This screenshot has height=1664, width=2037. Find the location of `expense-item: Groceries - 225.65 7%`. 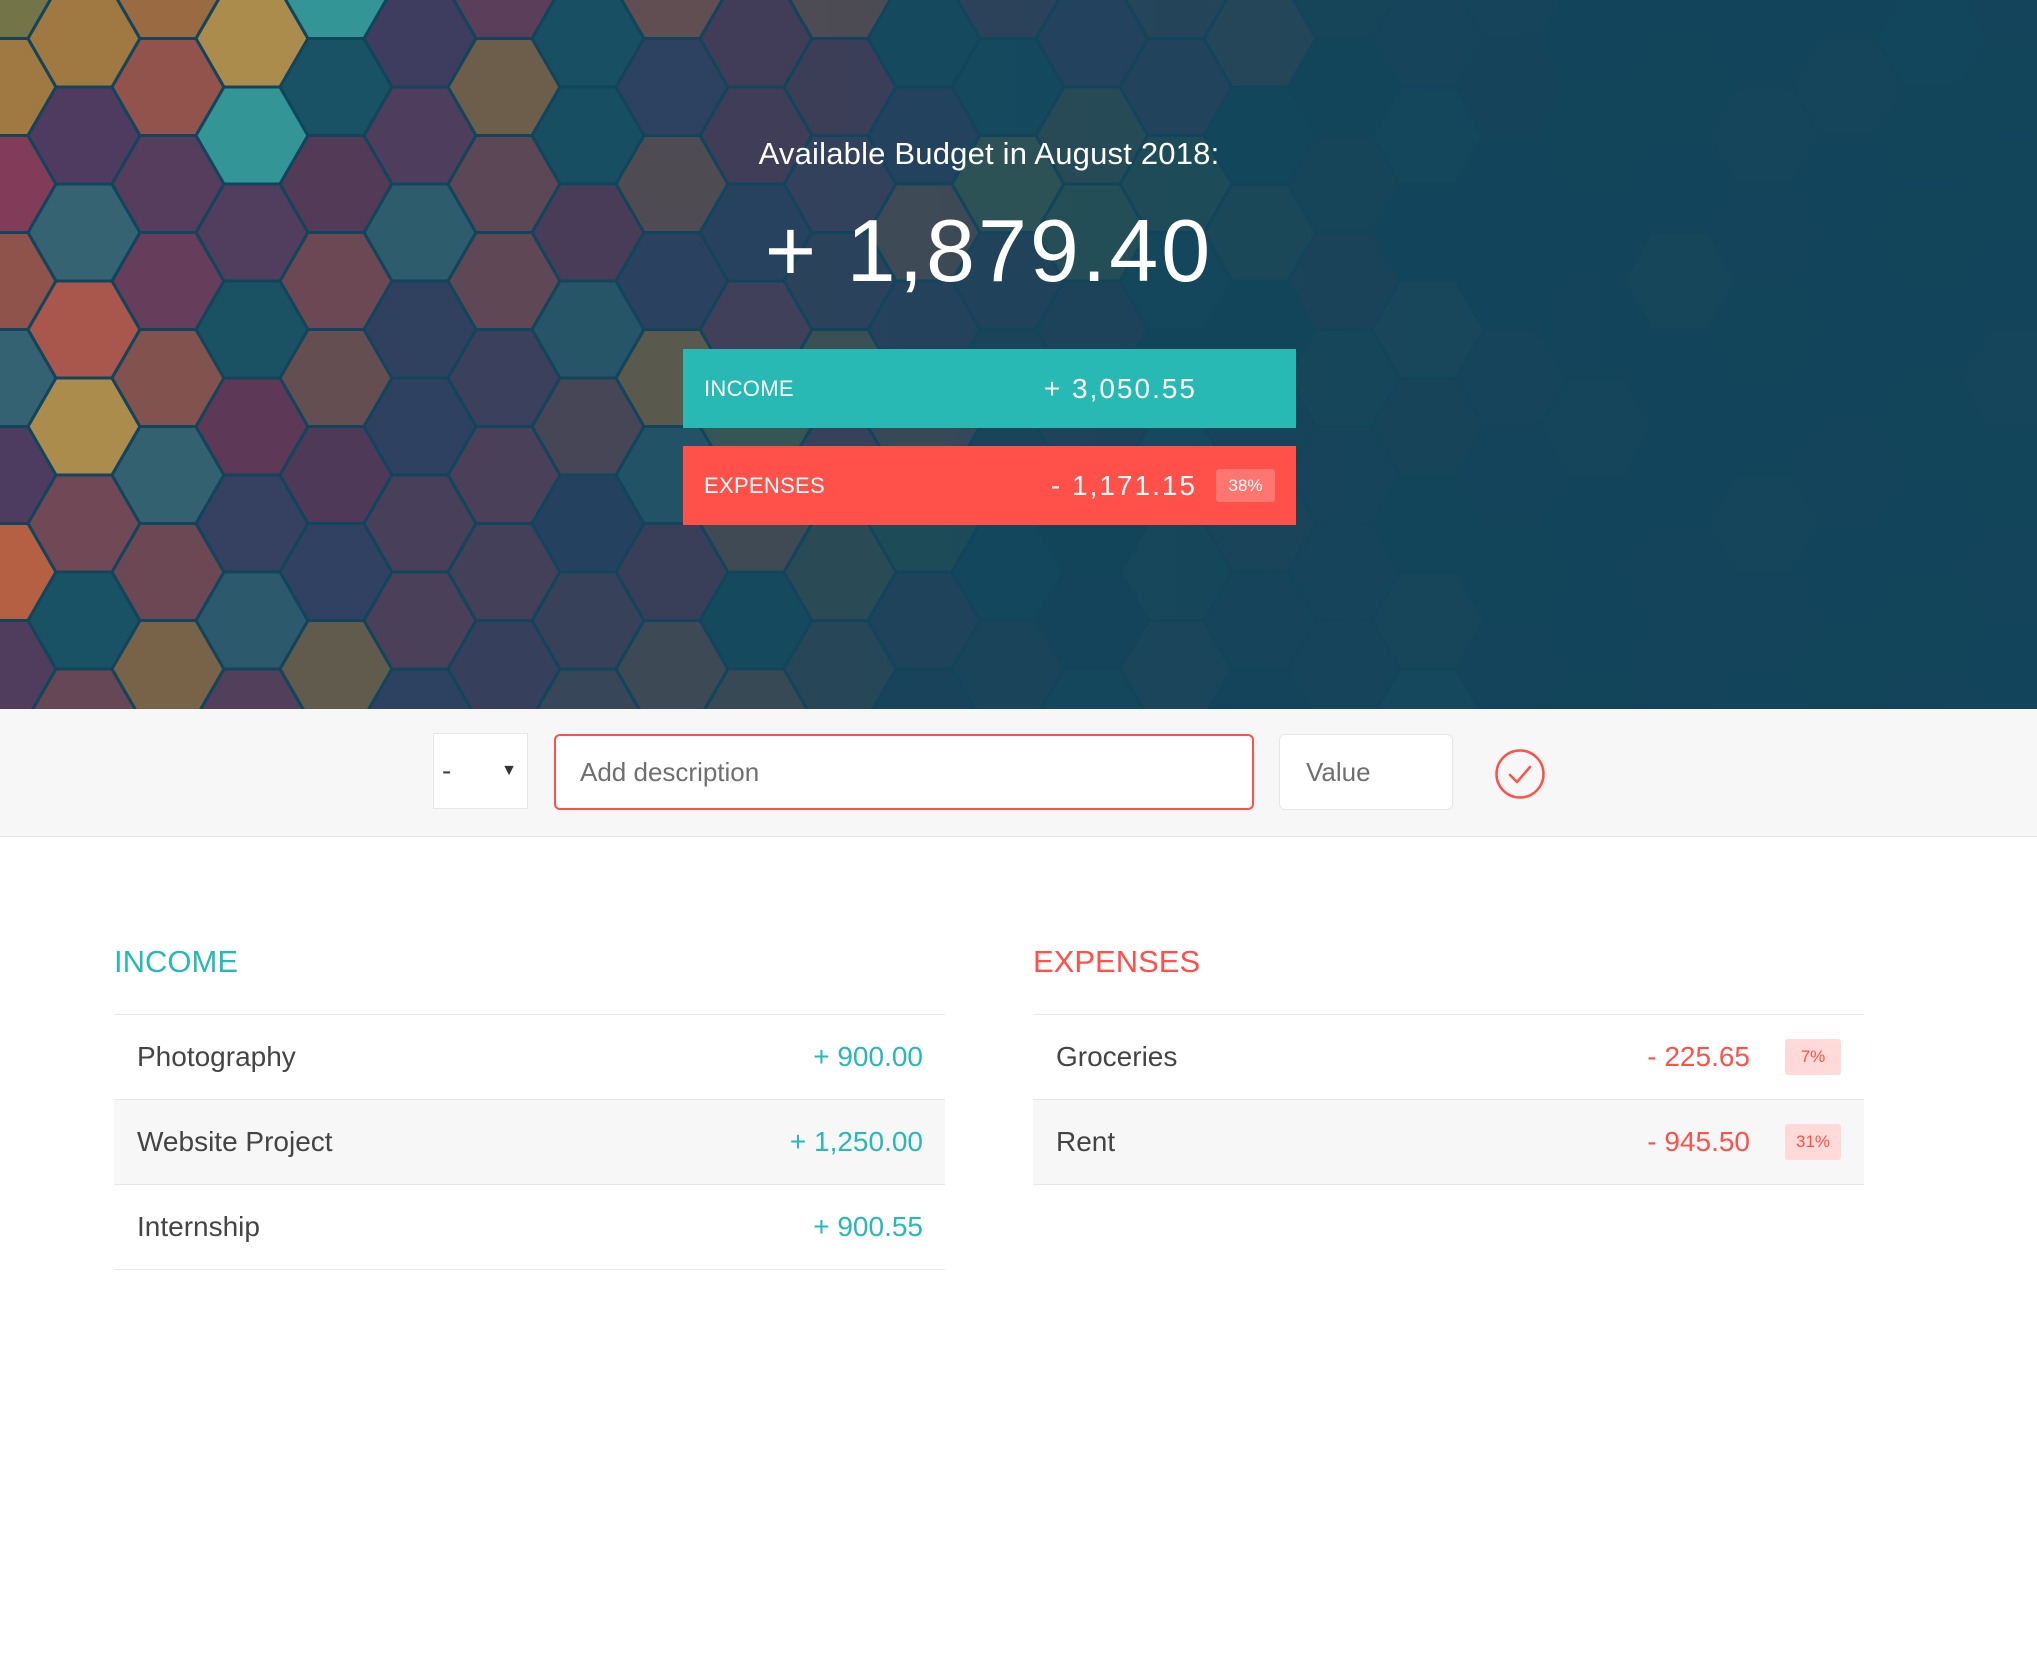

expense-item: Groceries - 225.65 7% is located at coordinates (1448, 1057).